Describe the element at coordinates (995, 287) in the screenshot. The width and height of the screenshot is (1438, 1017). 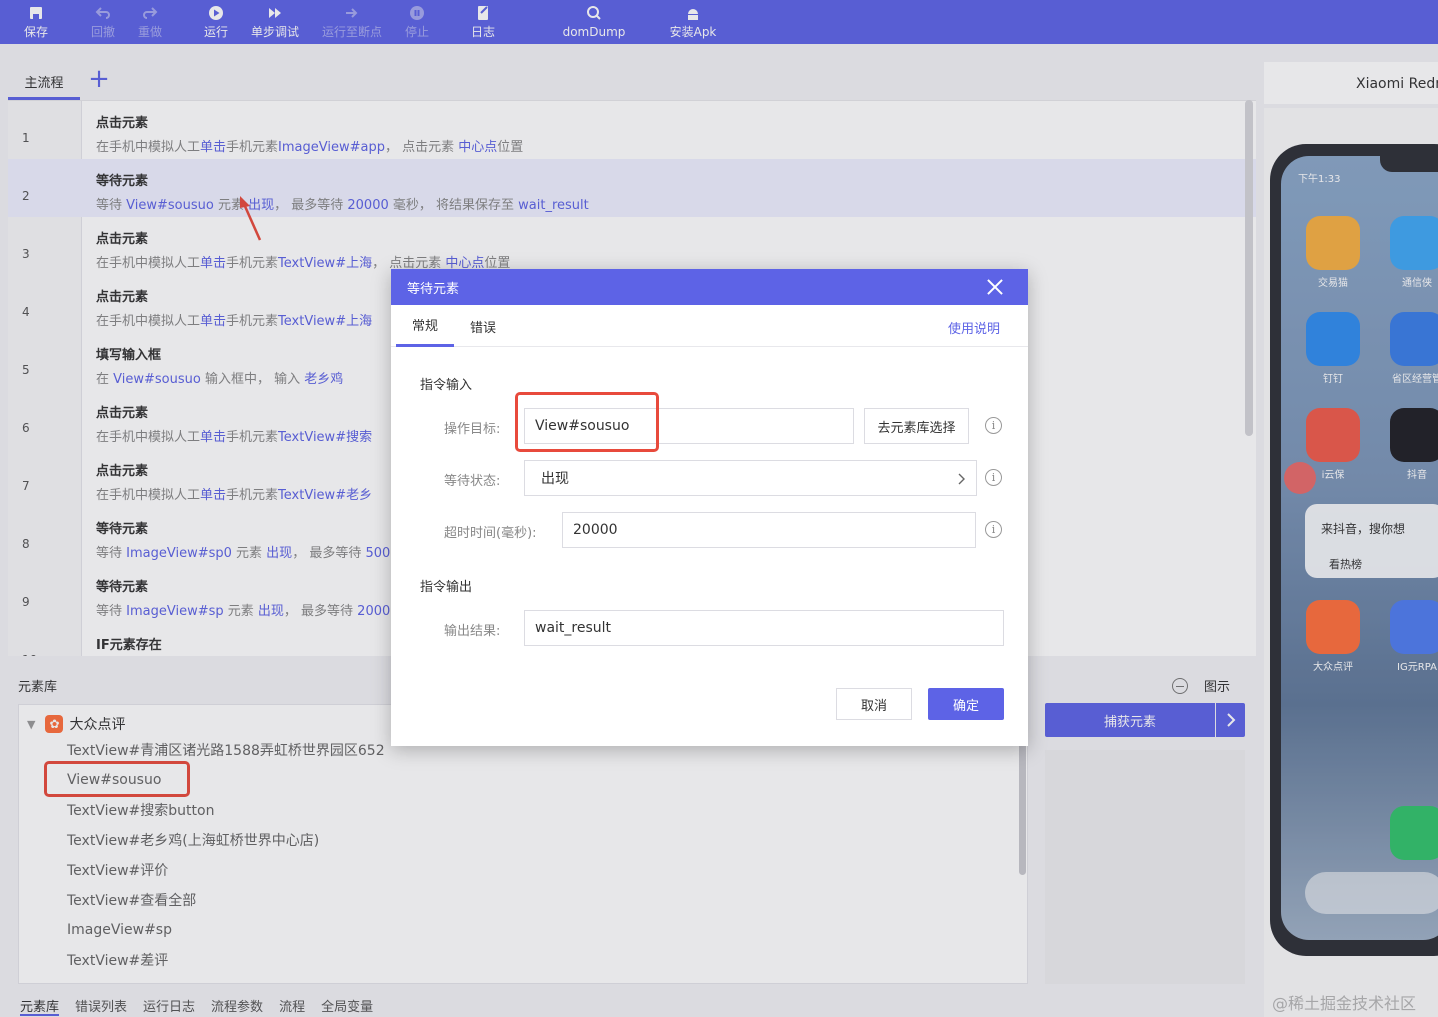
I see `close-icon` at that location.